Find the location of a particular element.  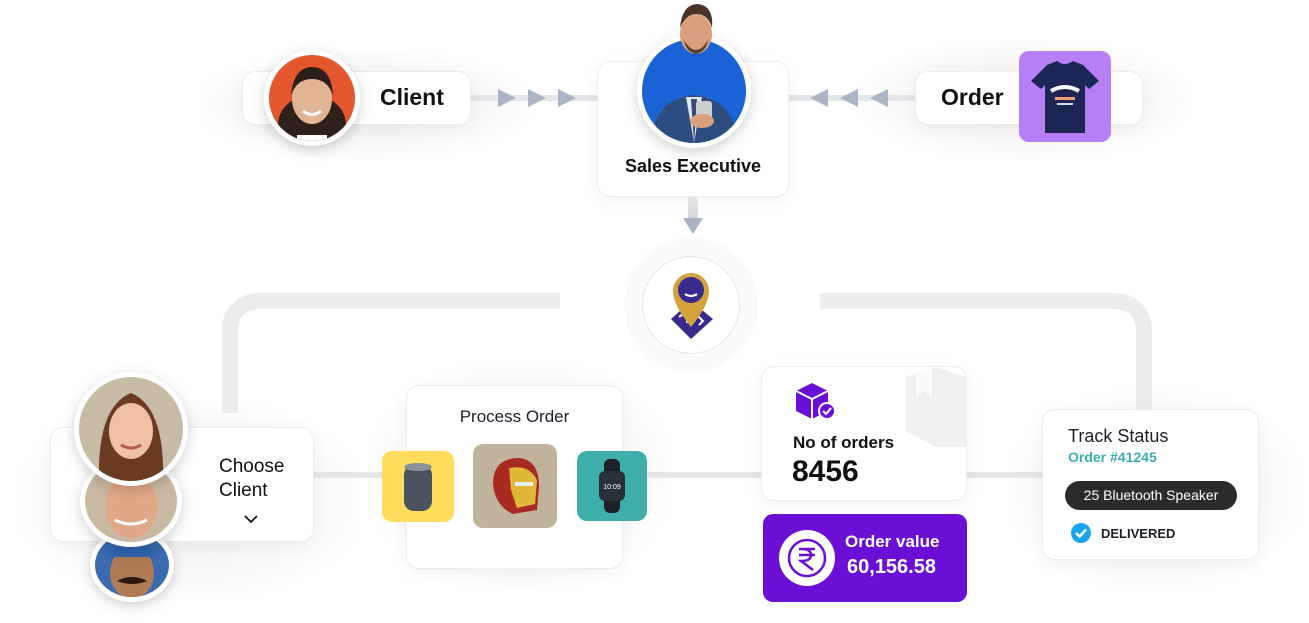

product-tile-watch: 10:09 is located at coordinates (612, 486).